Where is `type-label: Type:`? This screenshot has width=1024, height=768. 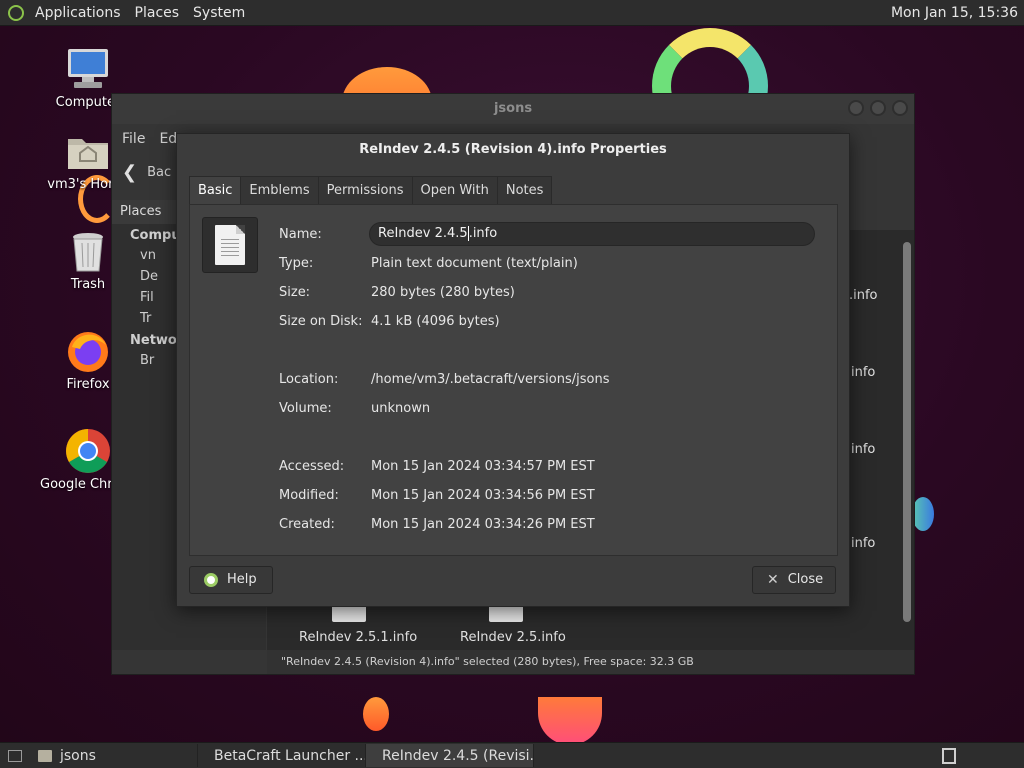
type-label: Type: is located at coordinates (296, 263).